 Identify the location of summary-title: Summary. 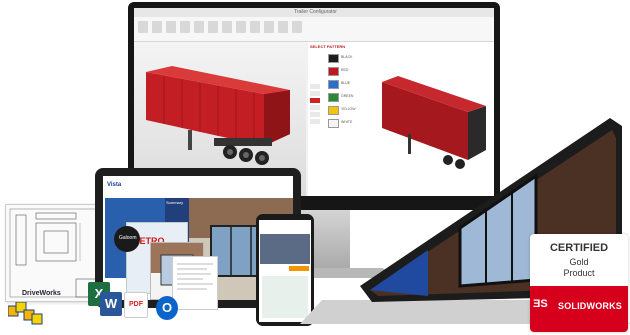
(175, 202).